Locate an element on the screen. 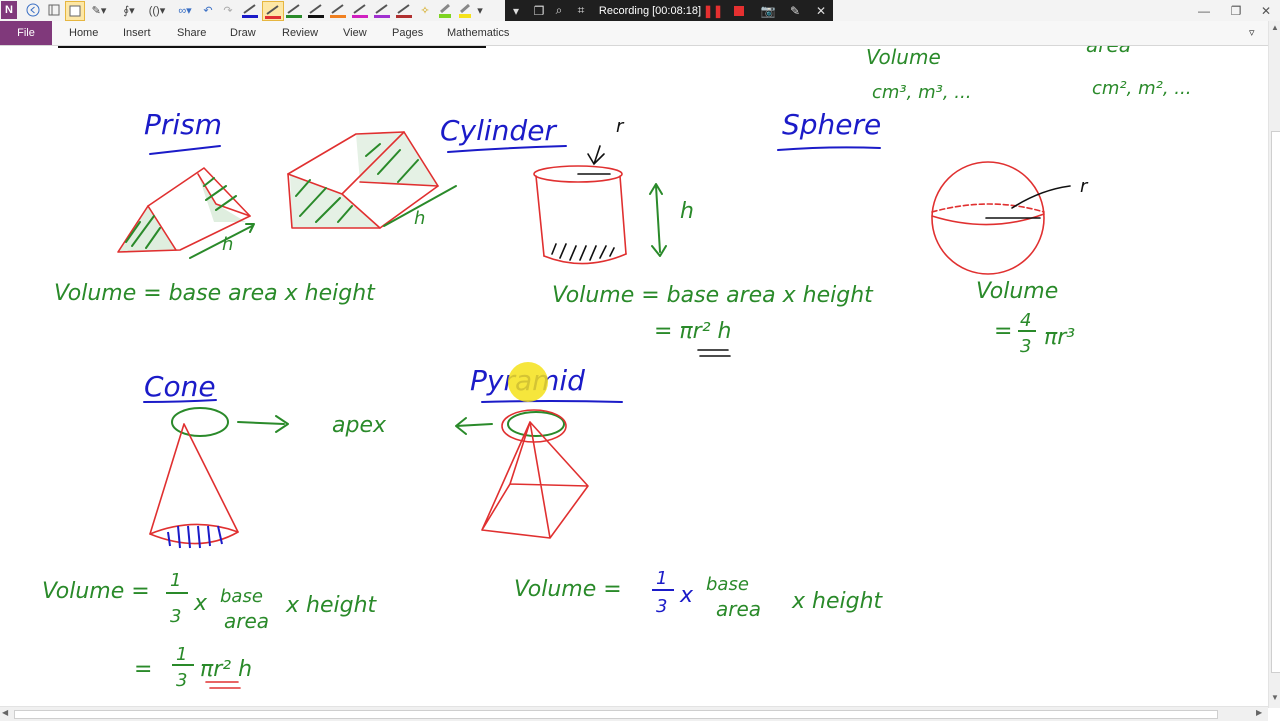  prism2-h-label: h is located at coordinates (419, 218).